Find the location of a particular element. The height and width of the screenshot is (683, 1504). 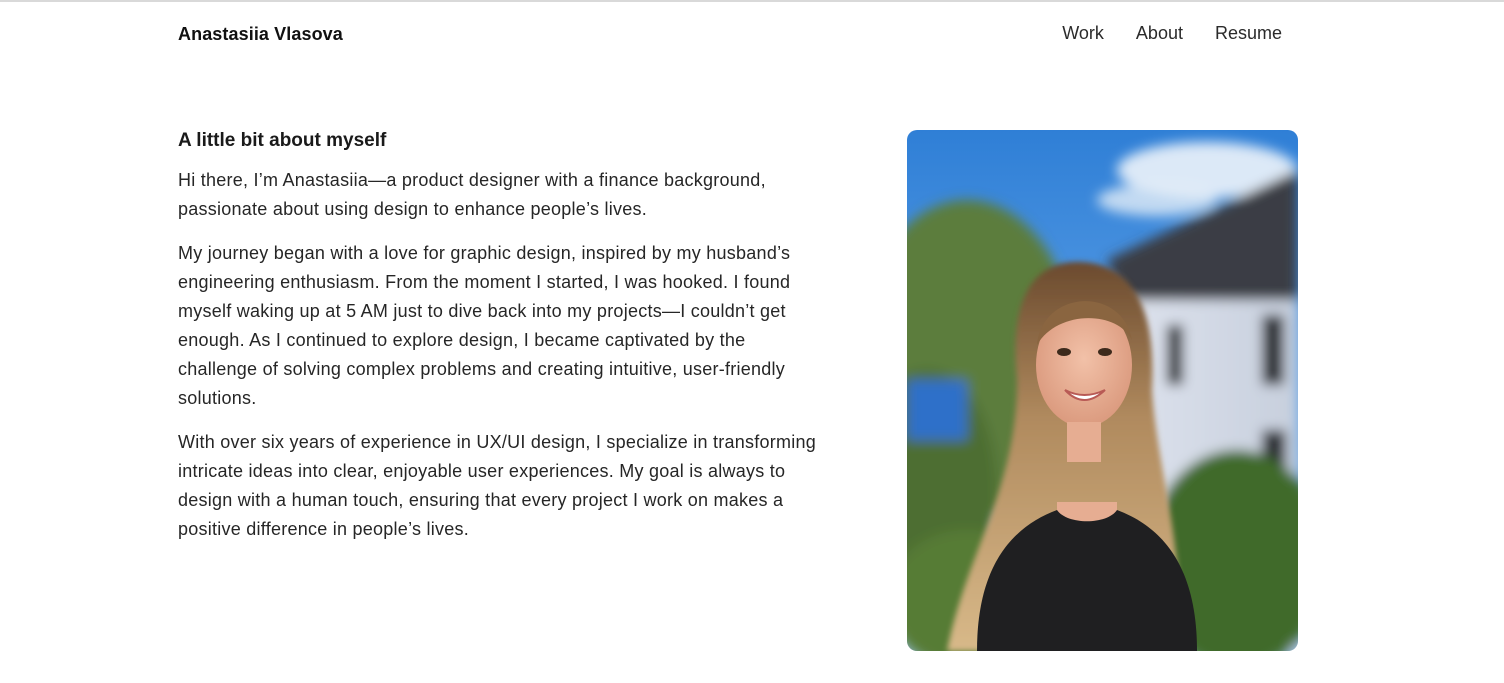

brand-name: Anastasiia Vlasova is located at coordinates (260, 34).